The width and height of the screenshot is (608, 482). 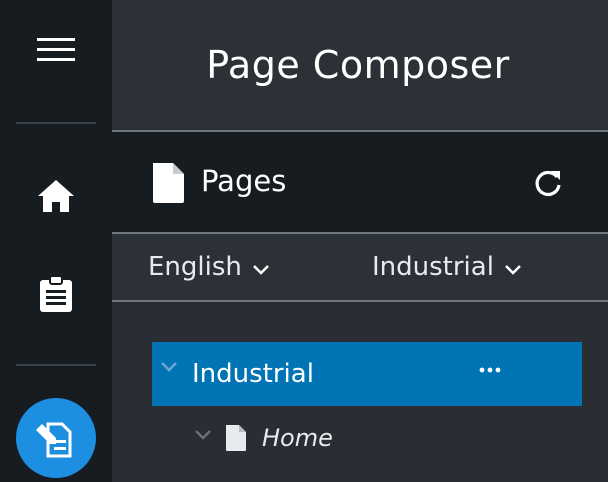 I want to click on more-options-button, so click(x=490, y=370).